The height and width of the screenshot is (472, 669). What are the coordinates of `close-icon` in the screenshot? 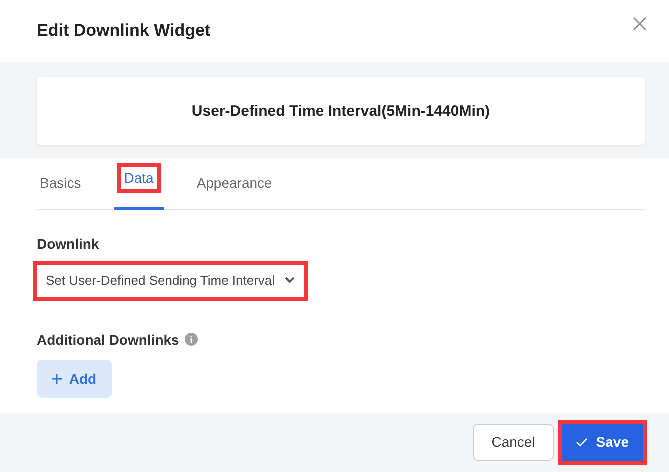 It's located at (640, 24).